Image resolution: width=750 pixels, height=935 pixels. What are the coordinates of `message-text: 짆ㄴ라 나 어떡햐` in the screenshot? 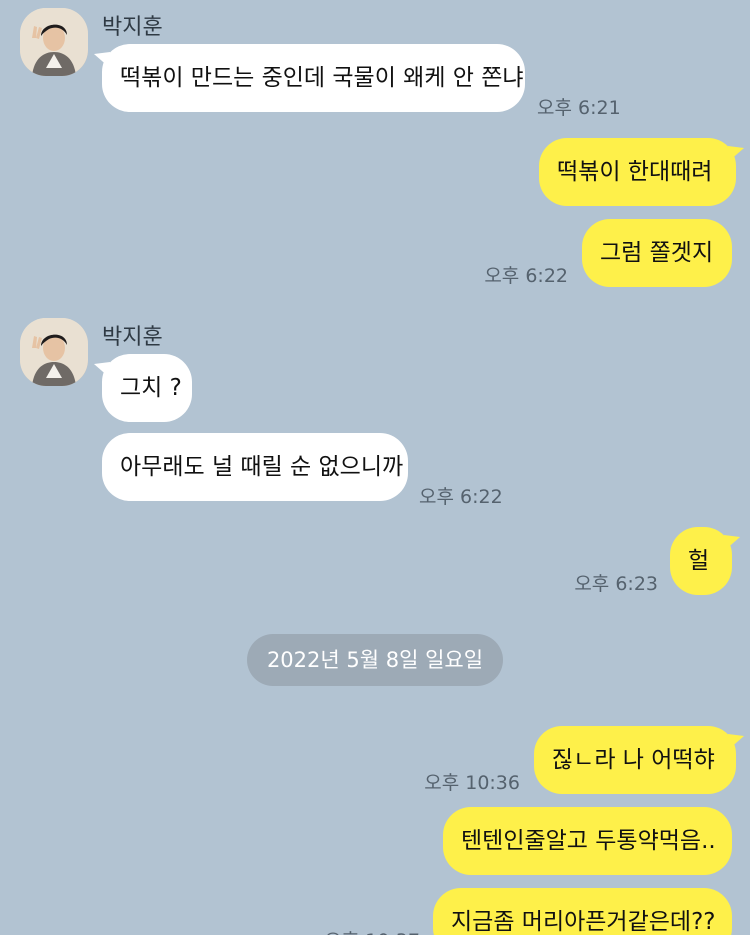 It's located at (633, 760).